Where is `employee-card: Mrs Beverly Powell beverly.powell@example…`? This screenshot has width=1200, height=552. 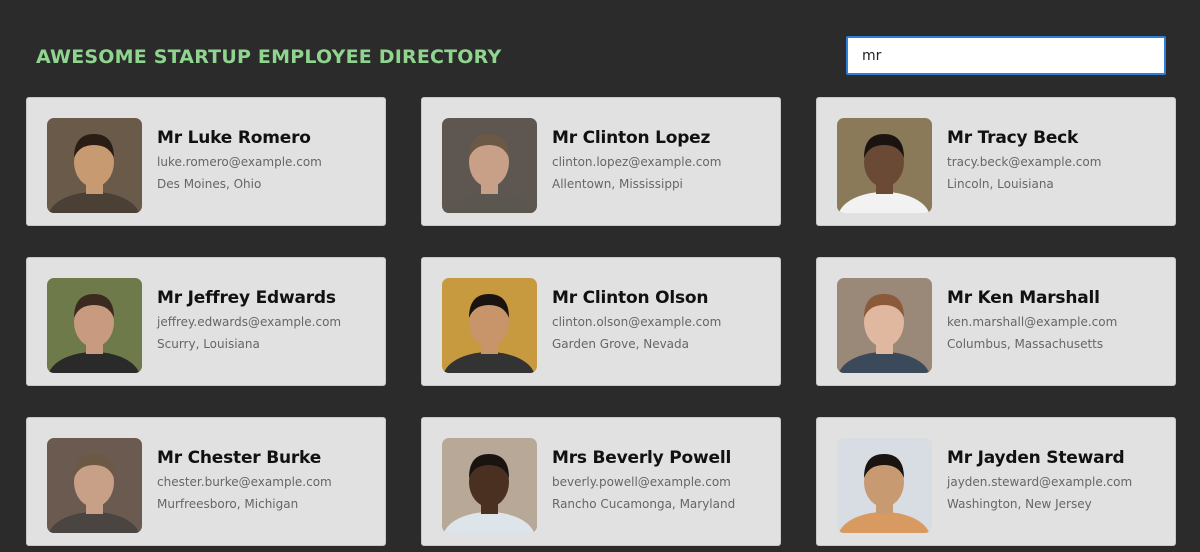 employee-card: Mrs Beverly Powell beverly.powell@example… is located at coordinates (601, 481).